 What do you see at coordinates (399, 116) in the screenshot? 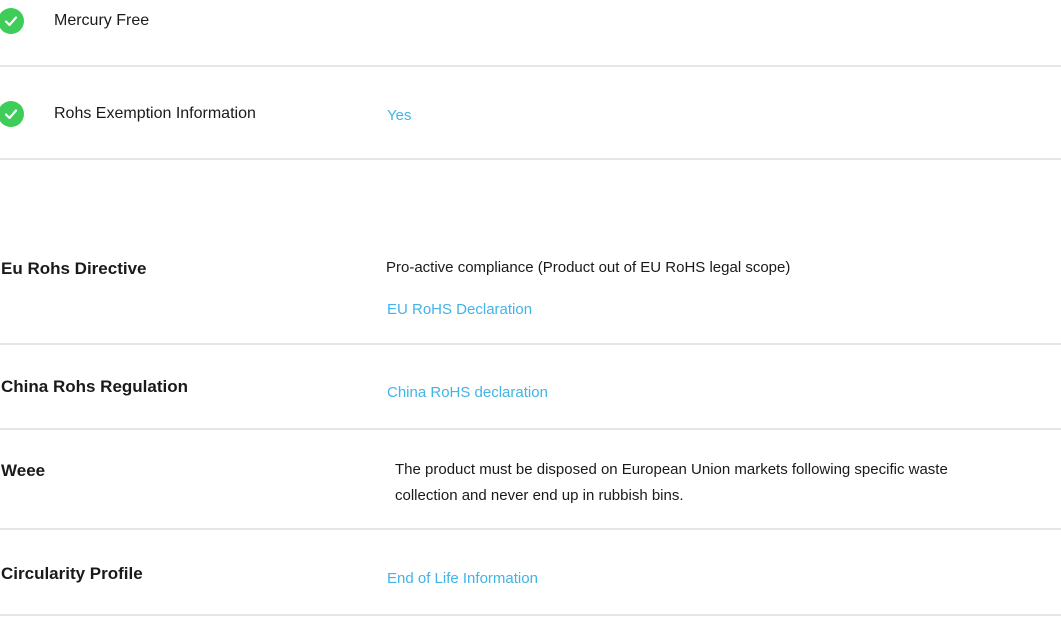
I see `rohs-exemption-yes-link: Yes` at bounding box center [399, 116].